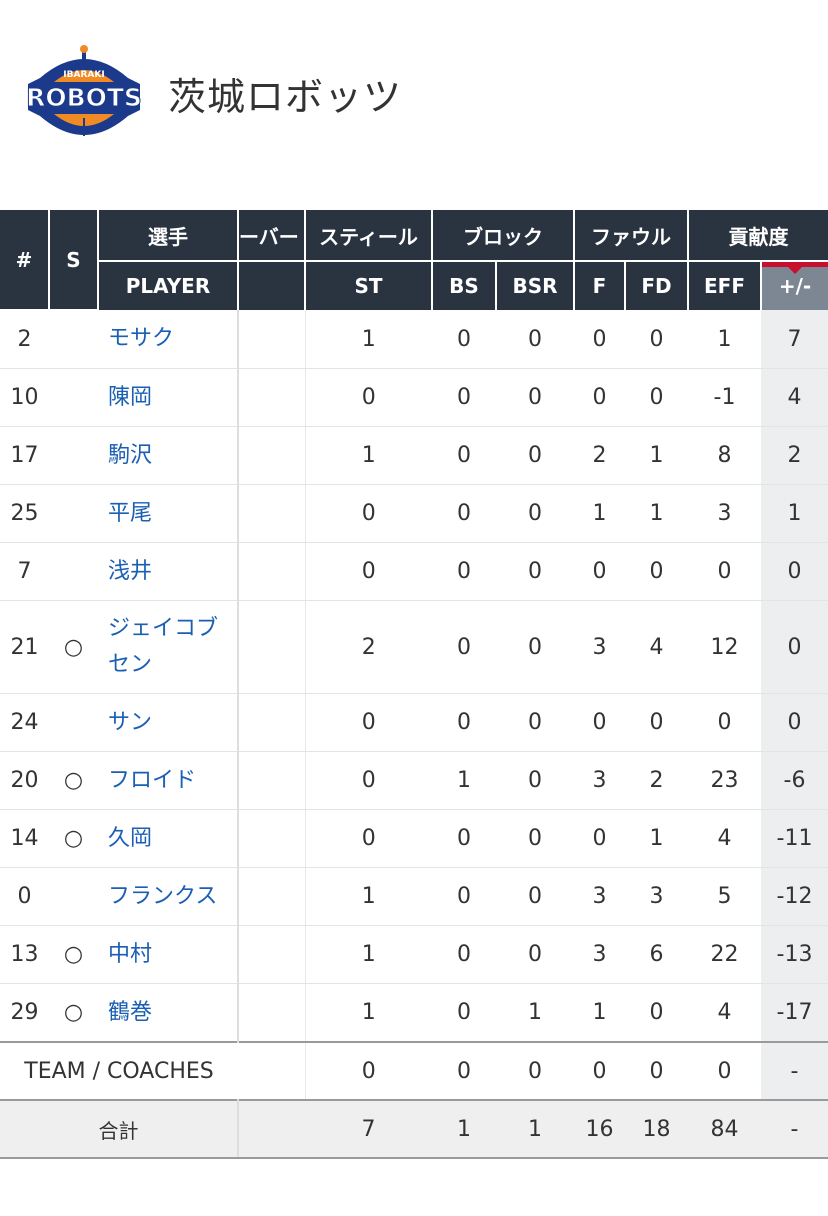  What do you see at coordinates (414, 513) in the screenshot?
I see `table-row: 25 平尾 0 0 0 1 1 3 1` at bounding box center [414, 513].